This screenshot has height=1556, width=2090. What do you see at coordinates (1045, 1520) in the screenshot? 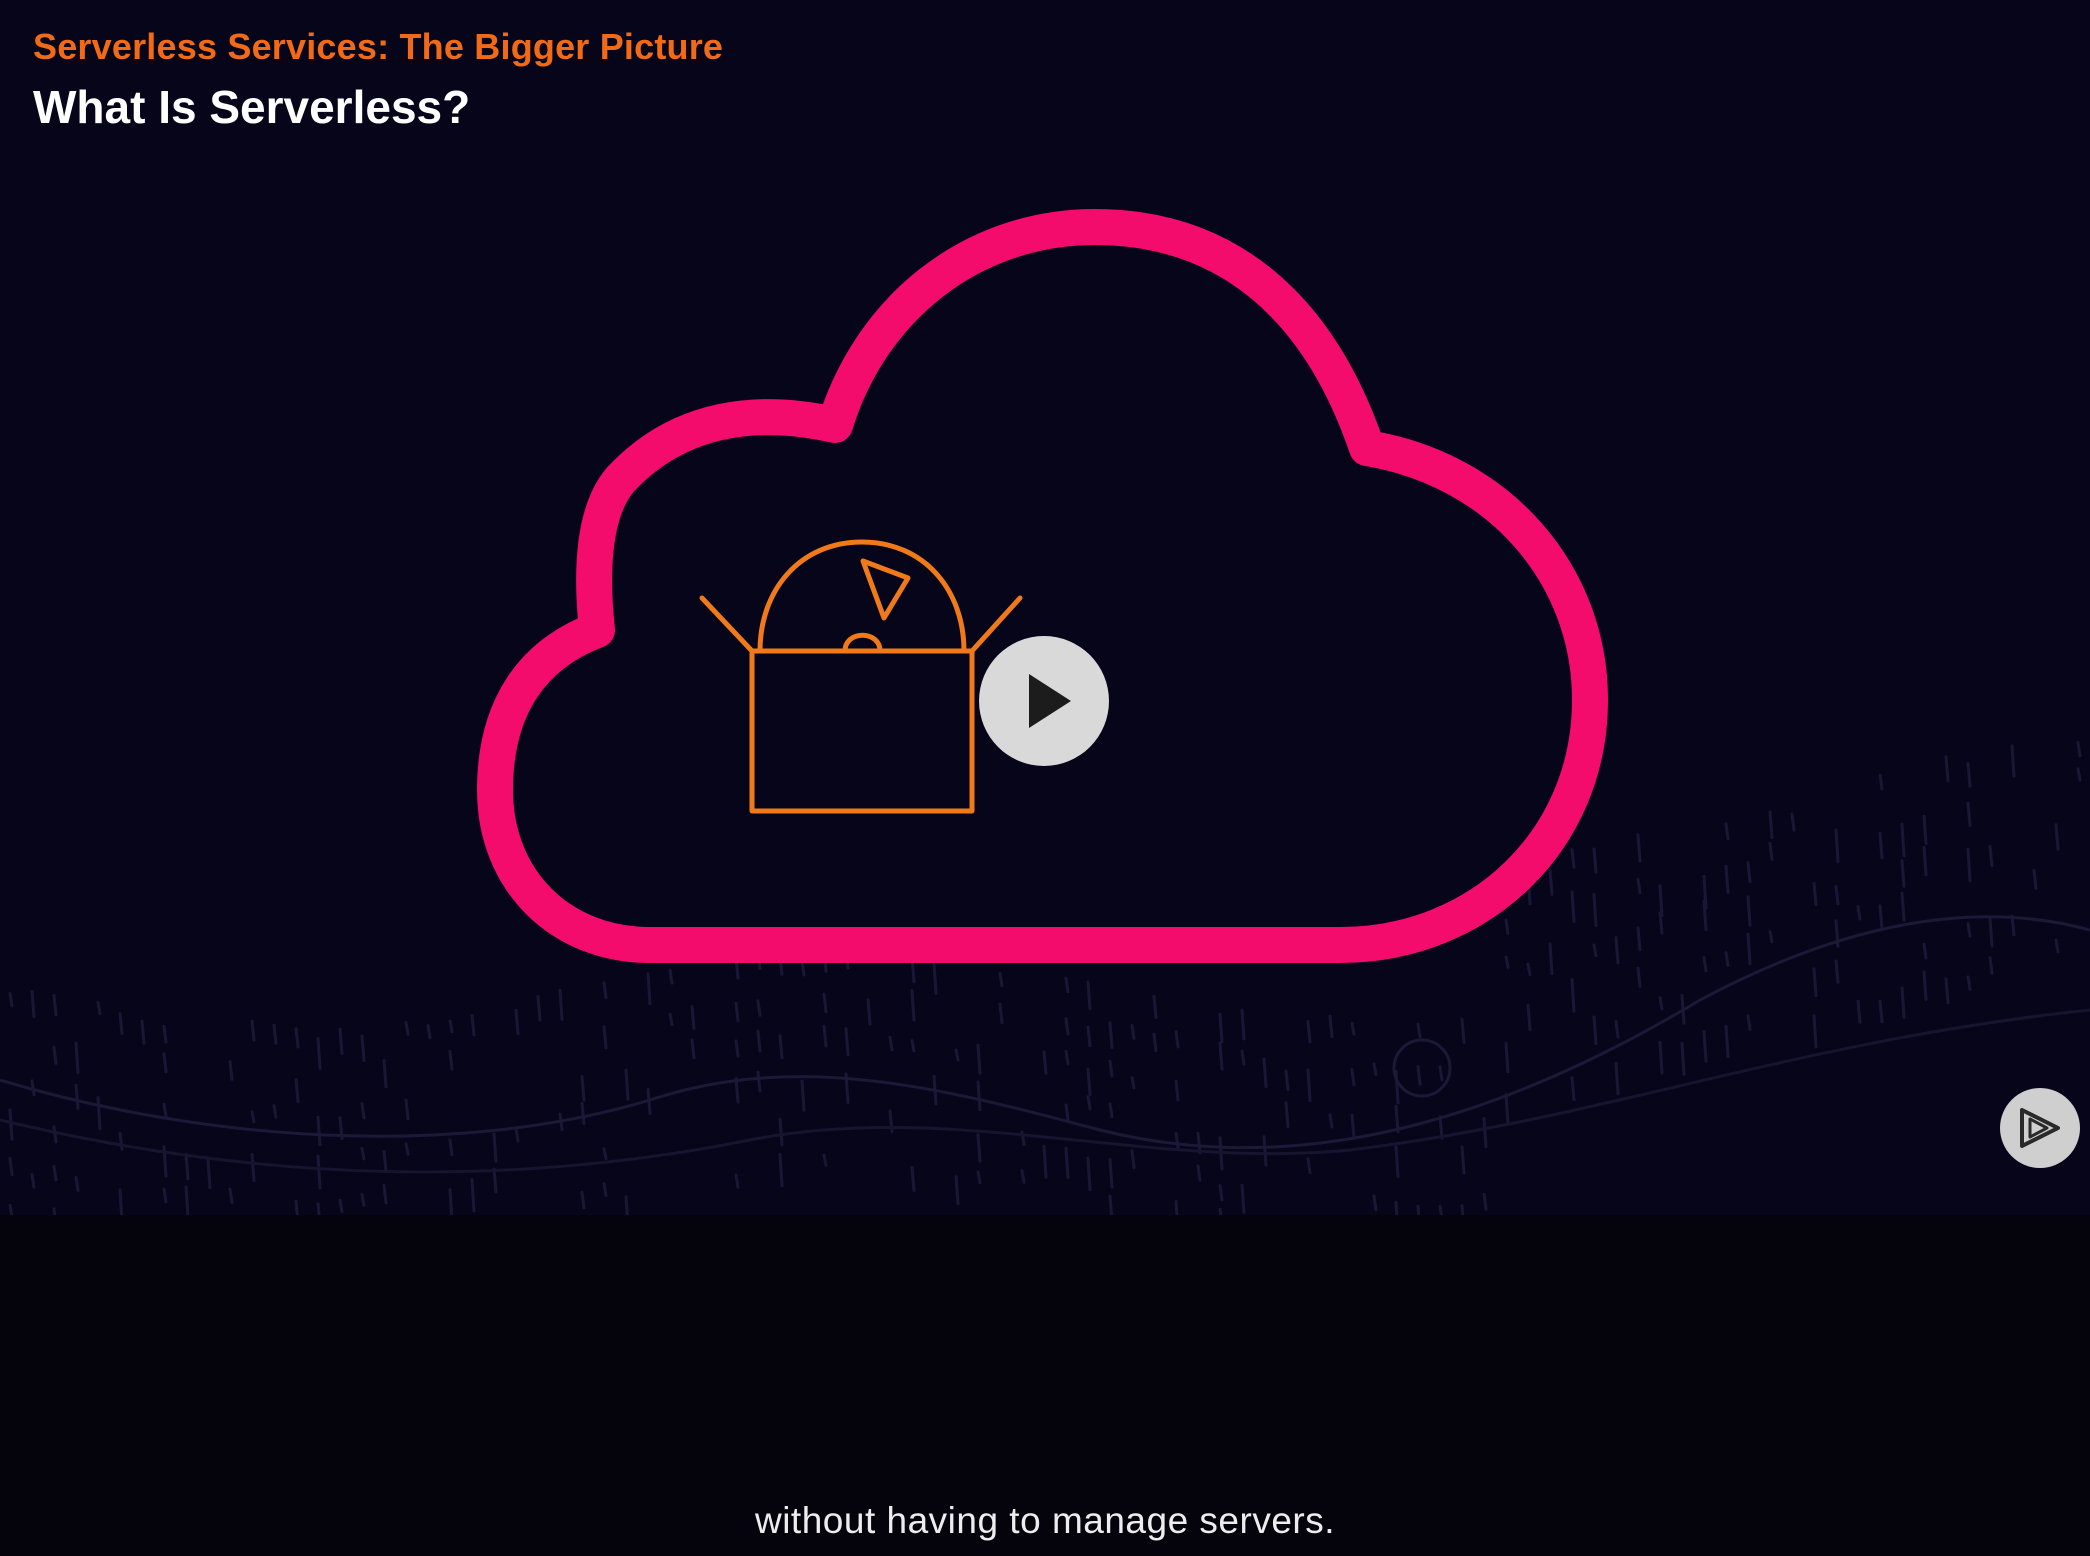
I see `caption-text: without having to manage servers.` at bounding box center [1045, 1520].